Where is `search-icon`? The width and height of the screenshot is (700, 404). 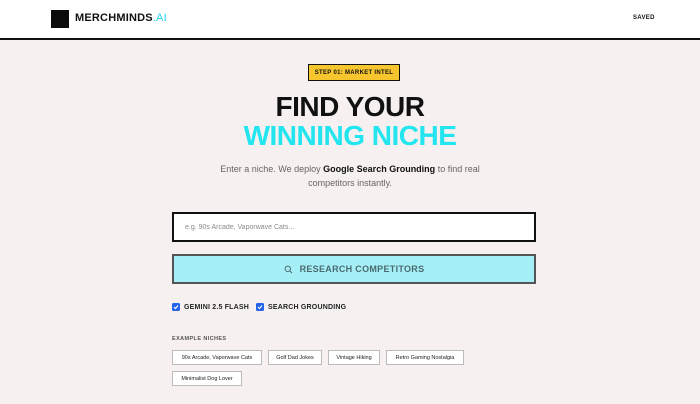
search-icon is located at coordinates (288, 269).